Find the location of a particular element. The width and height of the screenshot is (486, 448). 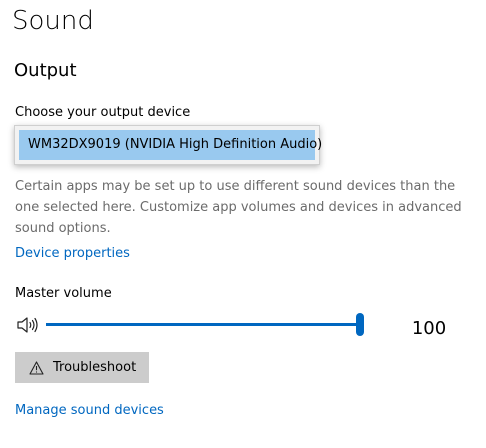

master-volume-slider-thumb is located at coordinates (360, 324).